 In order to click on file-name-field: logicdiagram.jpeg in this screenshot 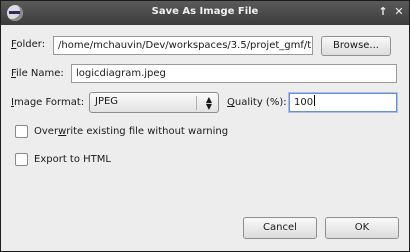, I will do `click(234, 73)`.